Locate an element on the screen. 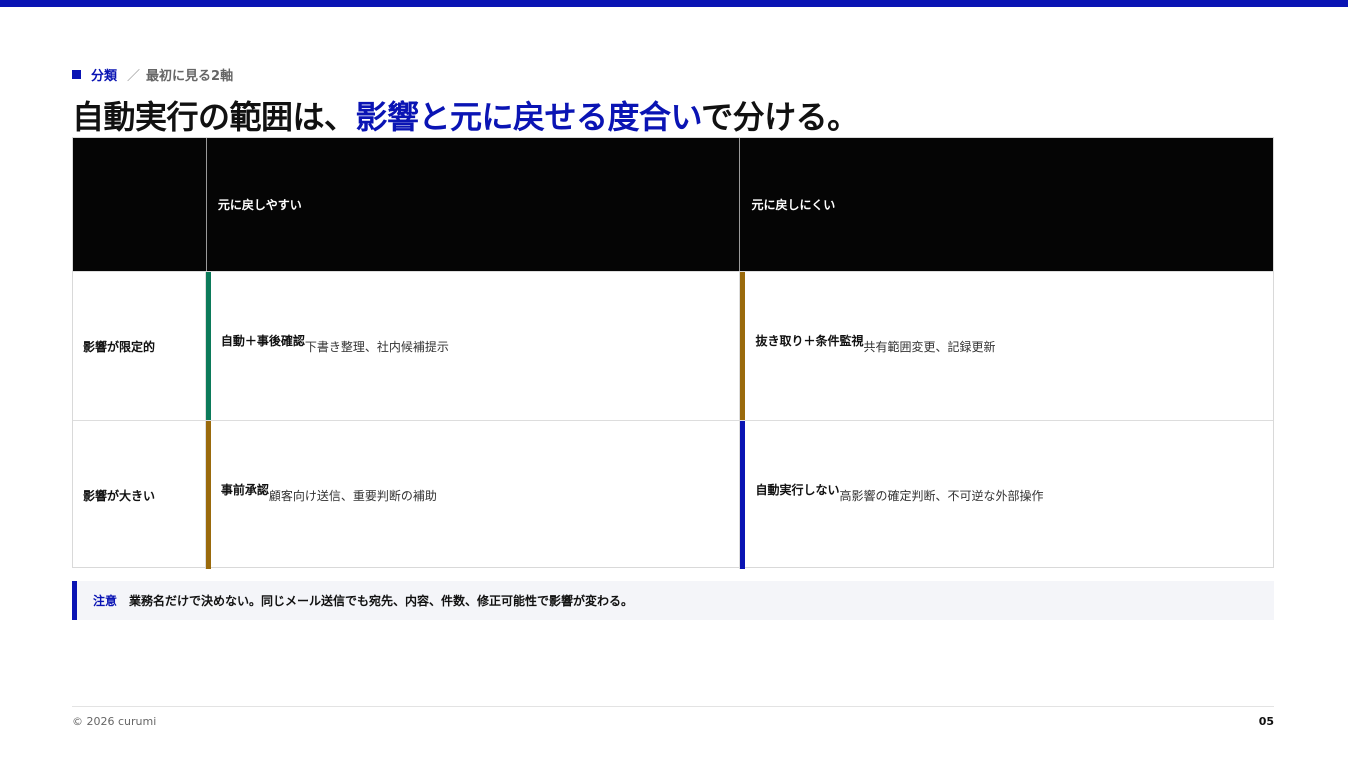 Image resolution: width=1348 pixels, height=757 pixels. cell-title: 事前承認 is located at coordinates (244, 489).